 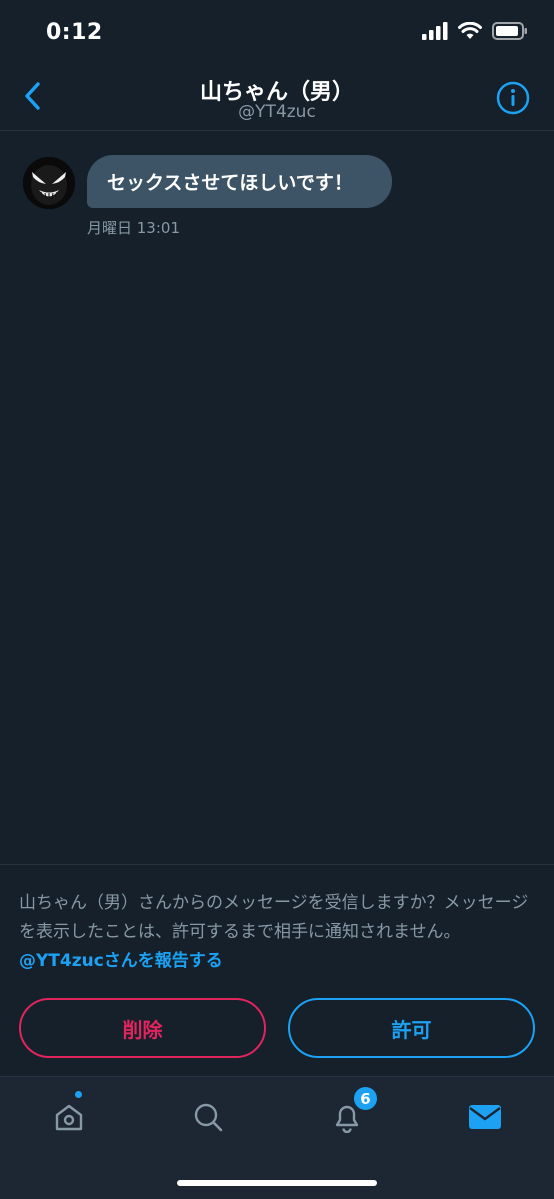 I want to click on message-text: セックスさせてほしいです！, so click(x=230, y=183).